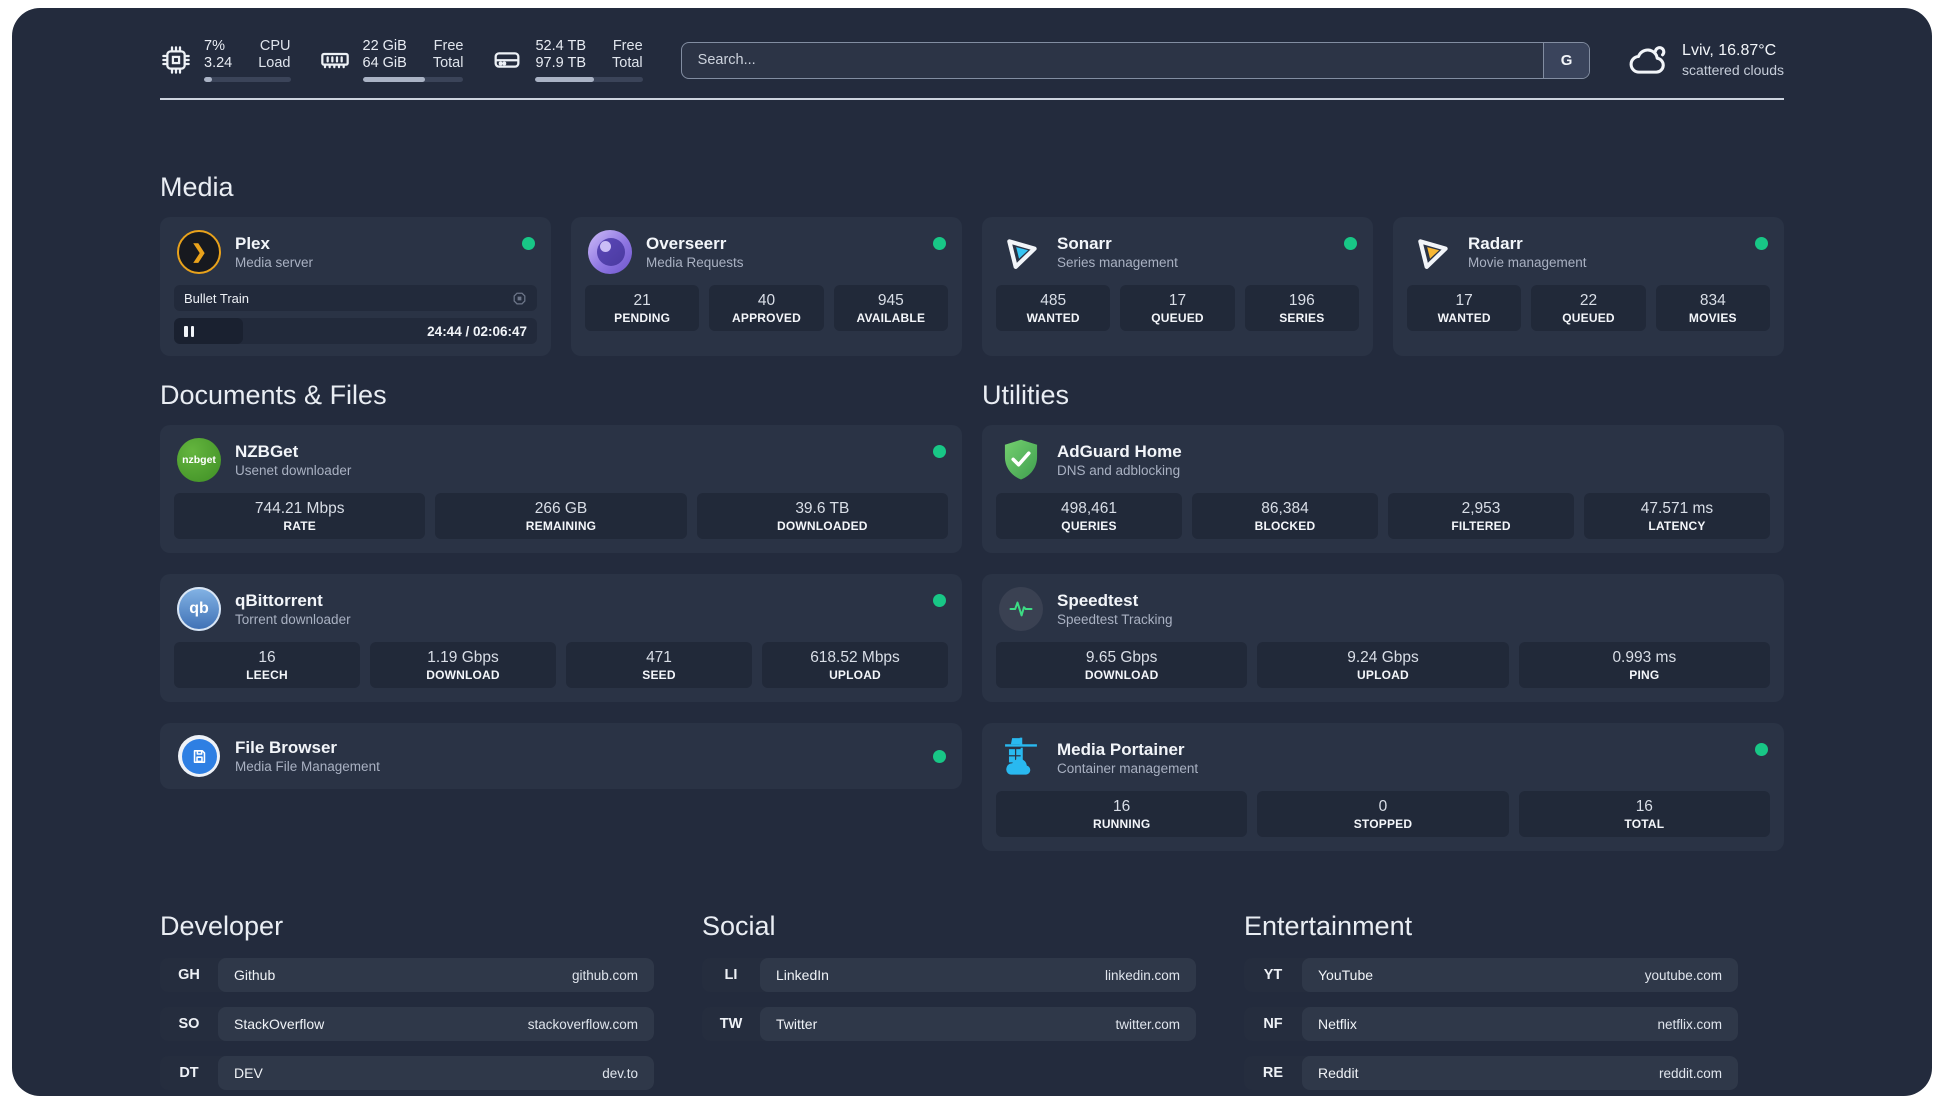 The width and height of the screenshot is (1944, 1104). What do you see at coordinates (199, 756) in the screenshot?
I see `filebrowser-icon` at bounding box center [199, 756].